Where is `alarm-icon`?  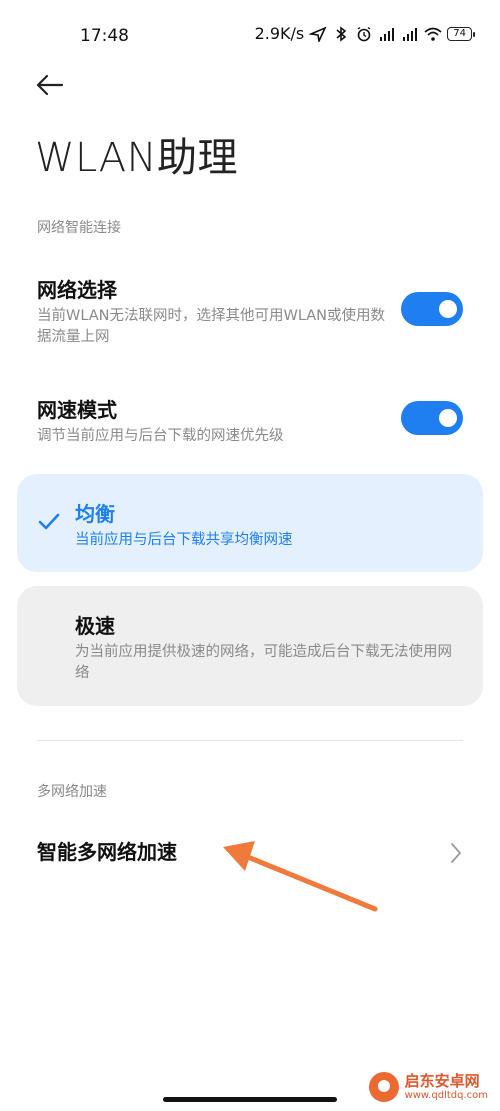 alarm-icon is located at coordinates (364, 33).